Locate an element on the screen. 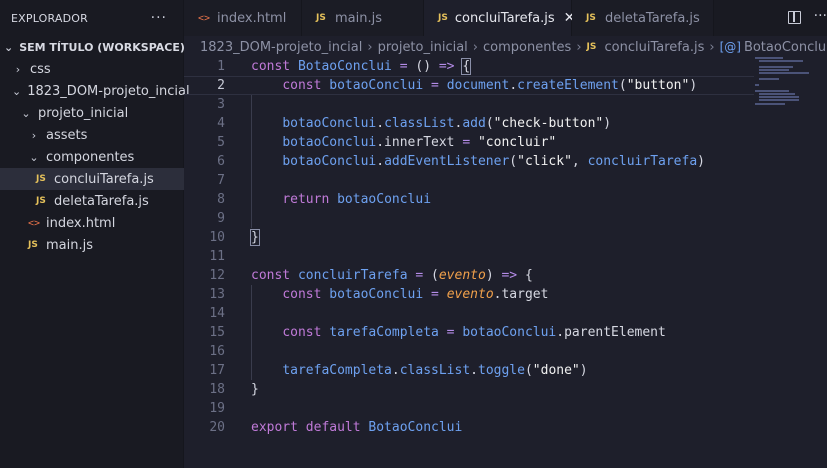 The height and width of the screenshot is (468, 827). code-line: 9 is located at coordinates (469, 218).